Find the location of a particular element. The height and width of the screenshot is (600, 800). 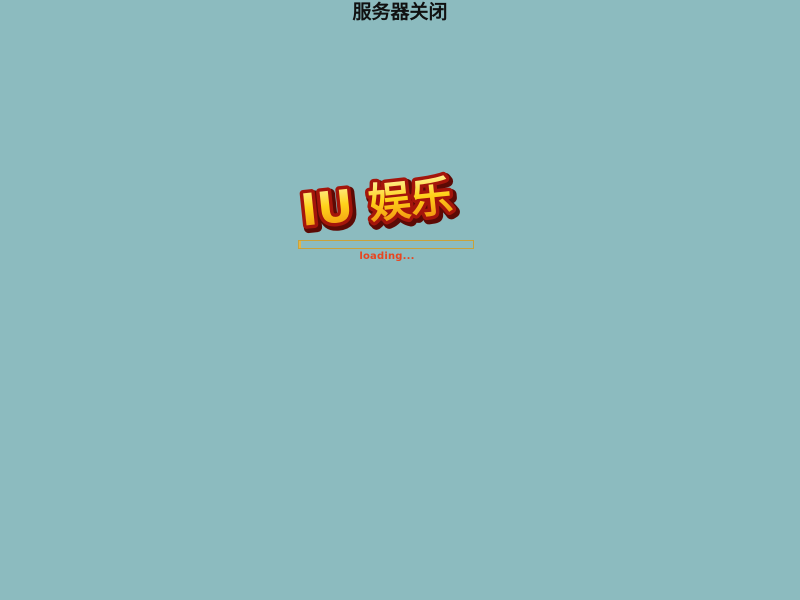

logo-cjk-text: 娱乐 is located at coordinates (410, 200).